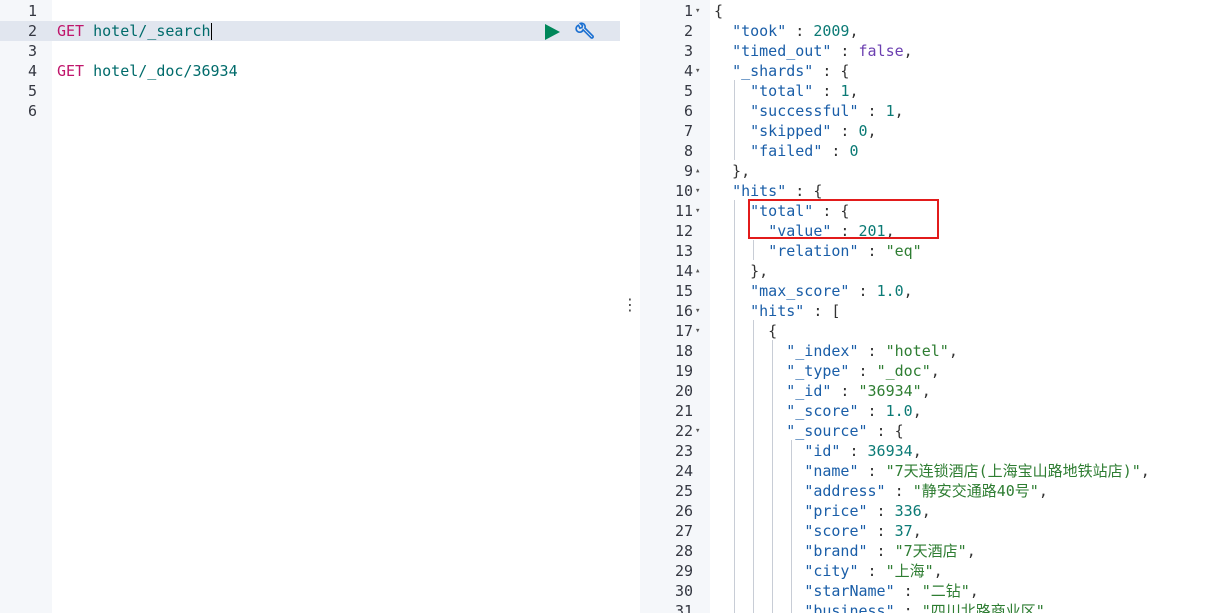 The image size is (1227, 613). I want to click on line-number: 24, so click(683, 471).